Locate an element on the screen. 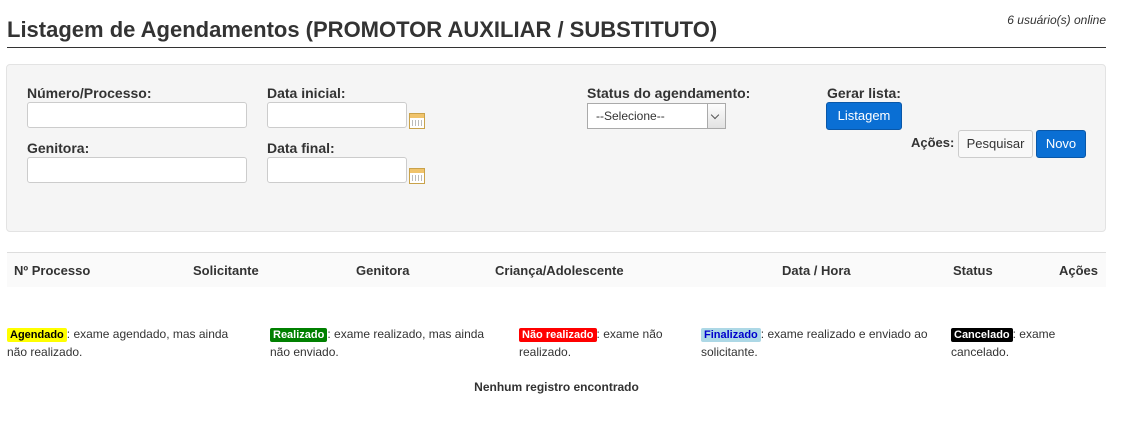 The width and height of the screenshot is (1133, 440). col-processo: Nº Processo is located at coordinates (52, 270).